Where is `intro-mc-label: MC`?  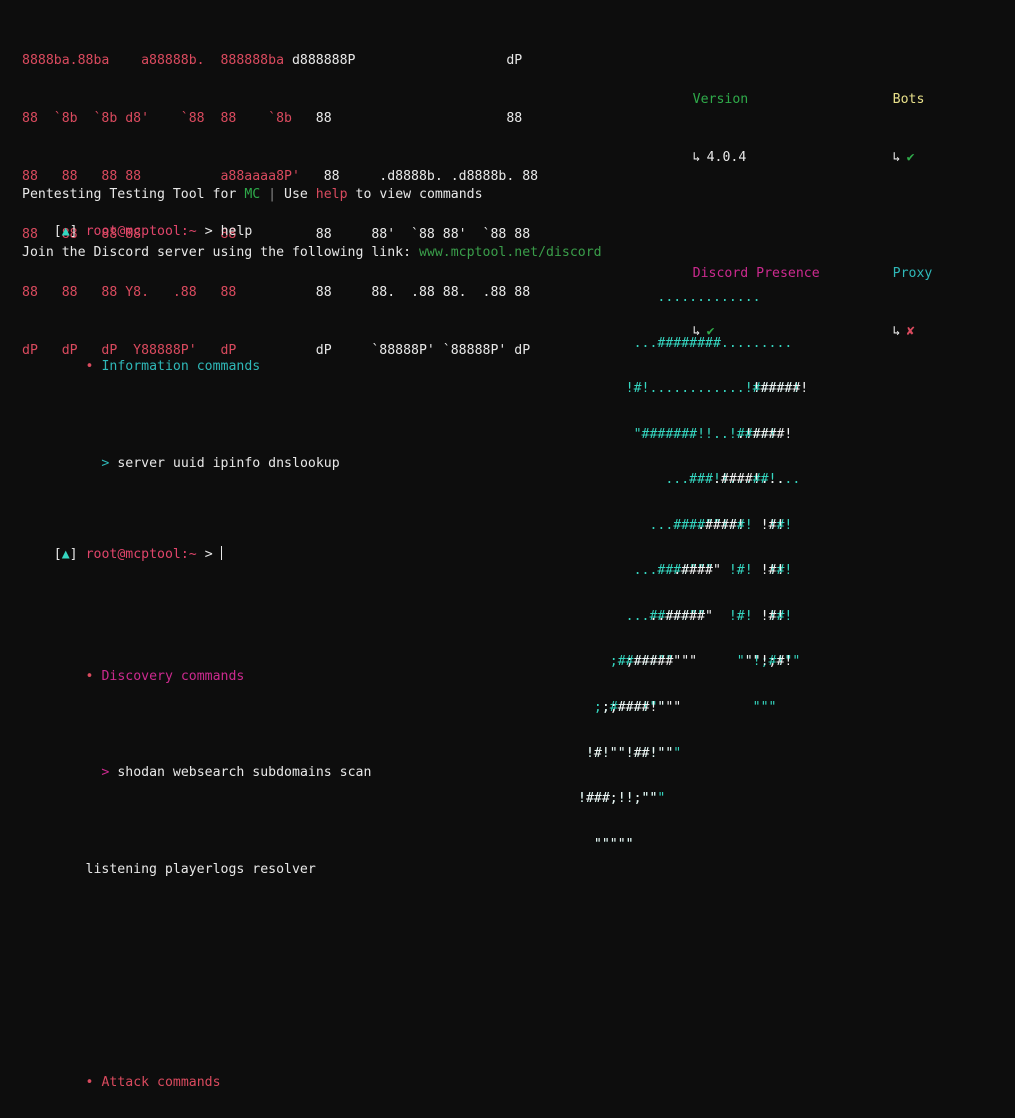 intro-mc-label: MC is located at coordinates (252, 194).